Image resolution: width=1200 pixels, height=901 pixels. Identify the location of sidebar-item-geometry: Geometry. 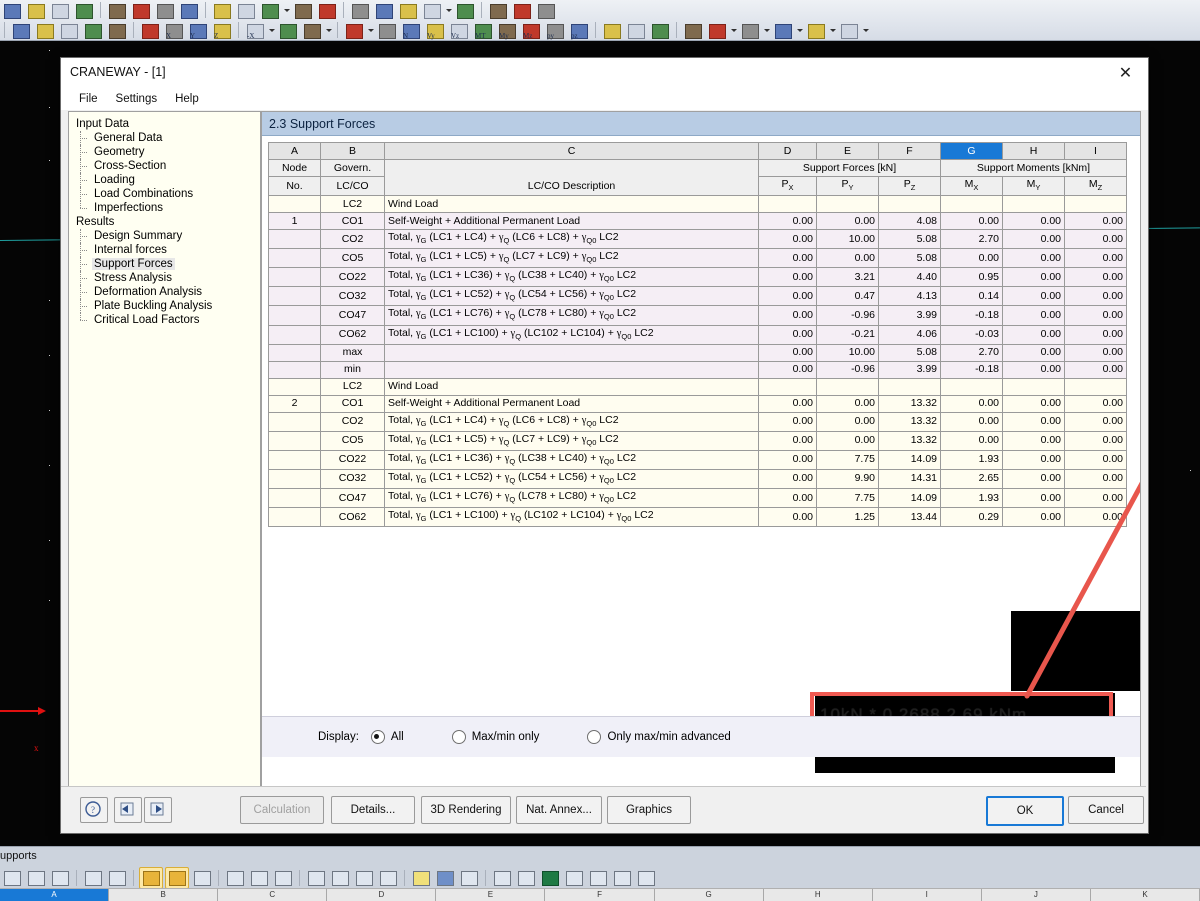
(167, 152).